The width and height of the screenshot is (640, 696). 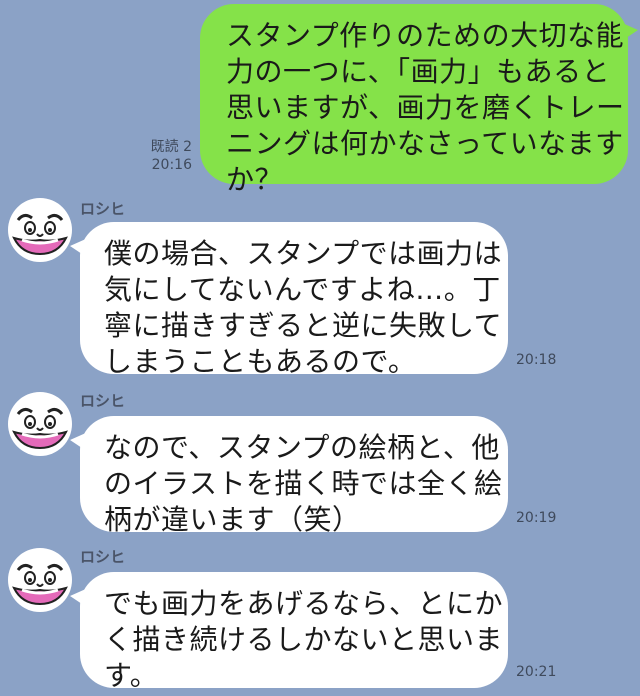 What do you see at coordinates (425, 107) in the screenshot?
I see `message-line: 思いますが、画力を磨くトレー` at bounding box center [425, 107].